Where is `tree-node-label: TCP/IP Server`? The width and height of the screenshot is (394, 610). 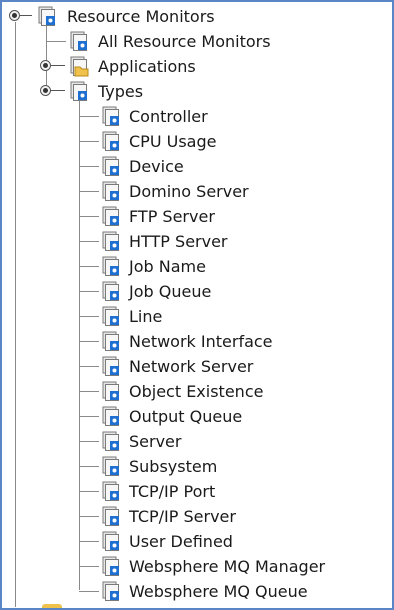
tree-node-label: TCP/IP Server is located at coordinates (182, 516).